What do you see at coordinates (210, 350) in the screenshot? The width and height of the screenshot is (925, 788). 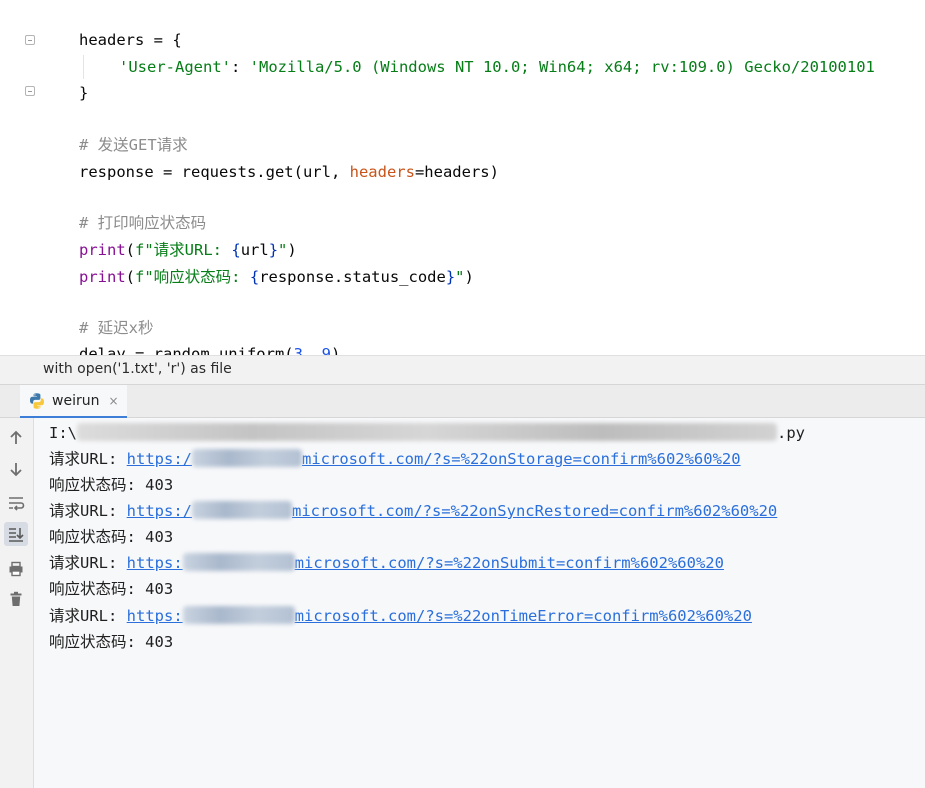 I see `code-line-delay: delay = random.uniform(3, 9)` at bounding box center [210, 350].